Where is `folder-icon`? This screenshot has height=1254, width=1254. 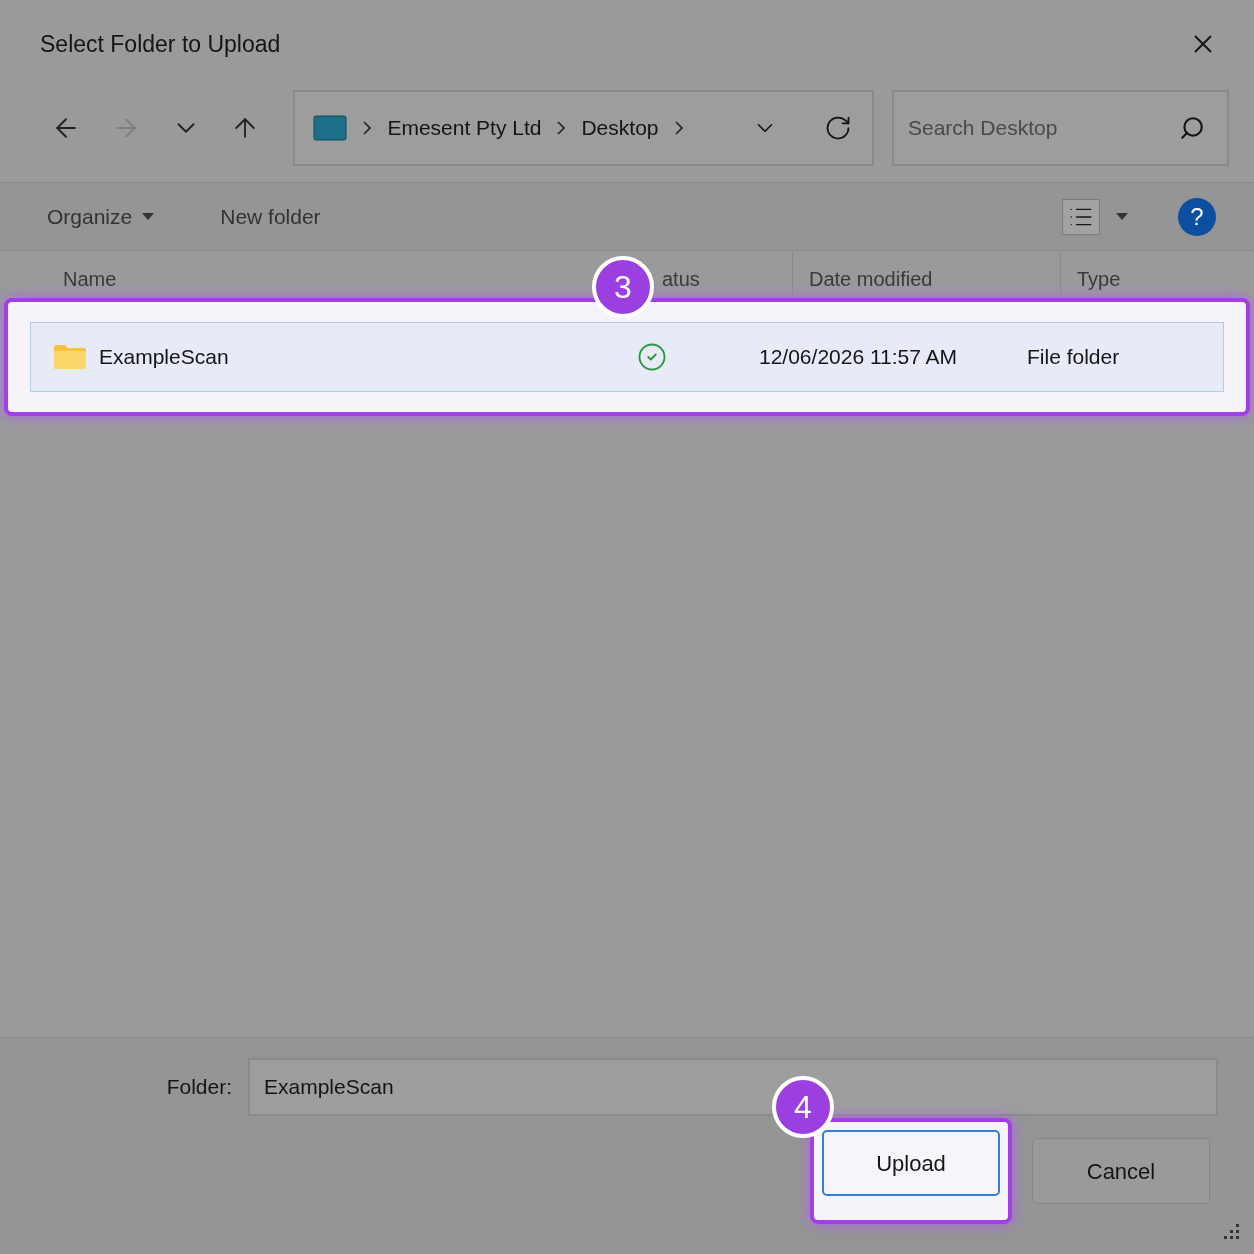 folder-icon is located at coordinates (70, 357).